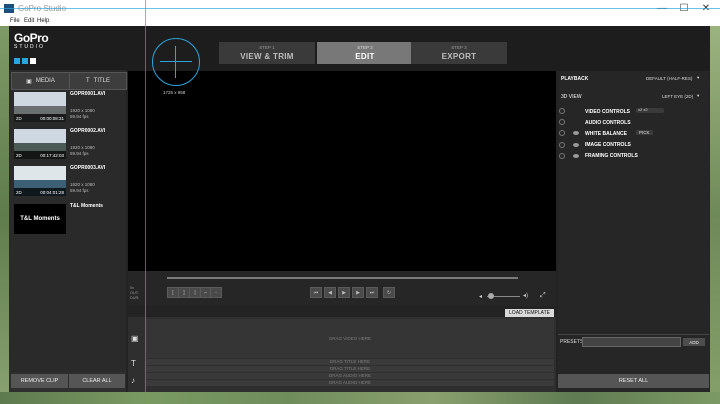  Describe the element at coordinates (643, 109) in the screenshot. I see `speed-values: x2 x2` at that location.